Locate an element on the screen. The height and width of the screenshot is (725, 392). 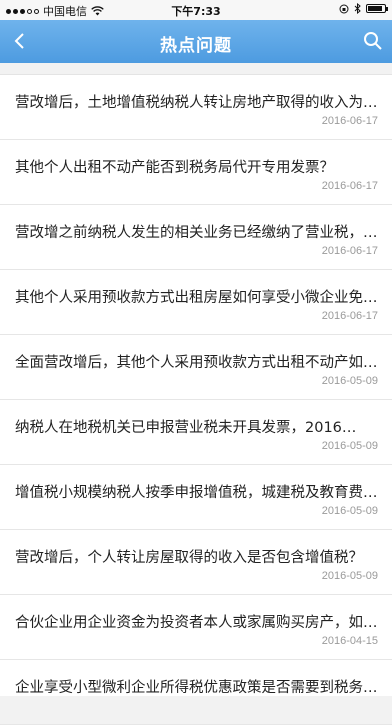
list-item: 其他个人采用预收款方式出租房屋如何享受小微企业免税政策？ 2016-06-17 is located at coordinates (196, 302).